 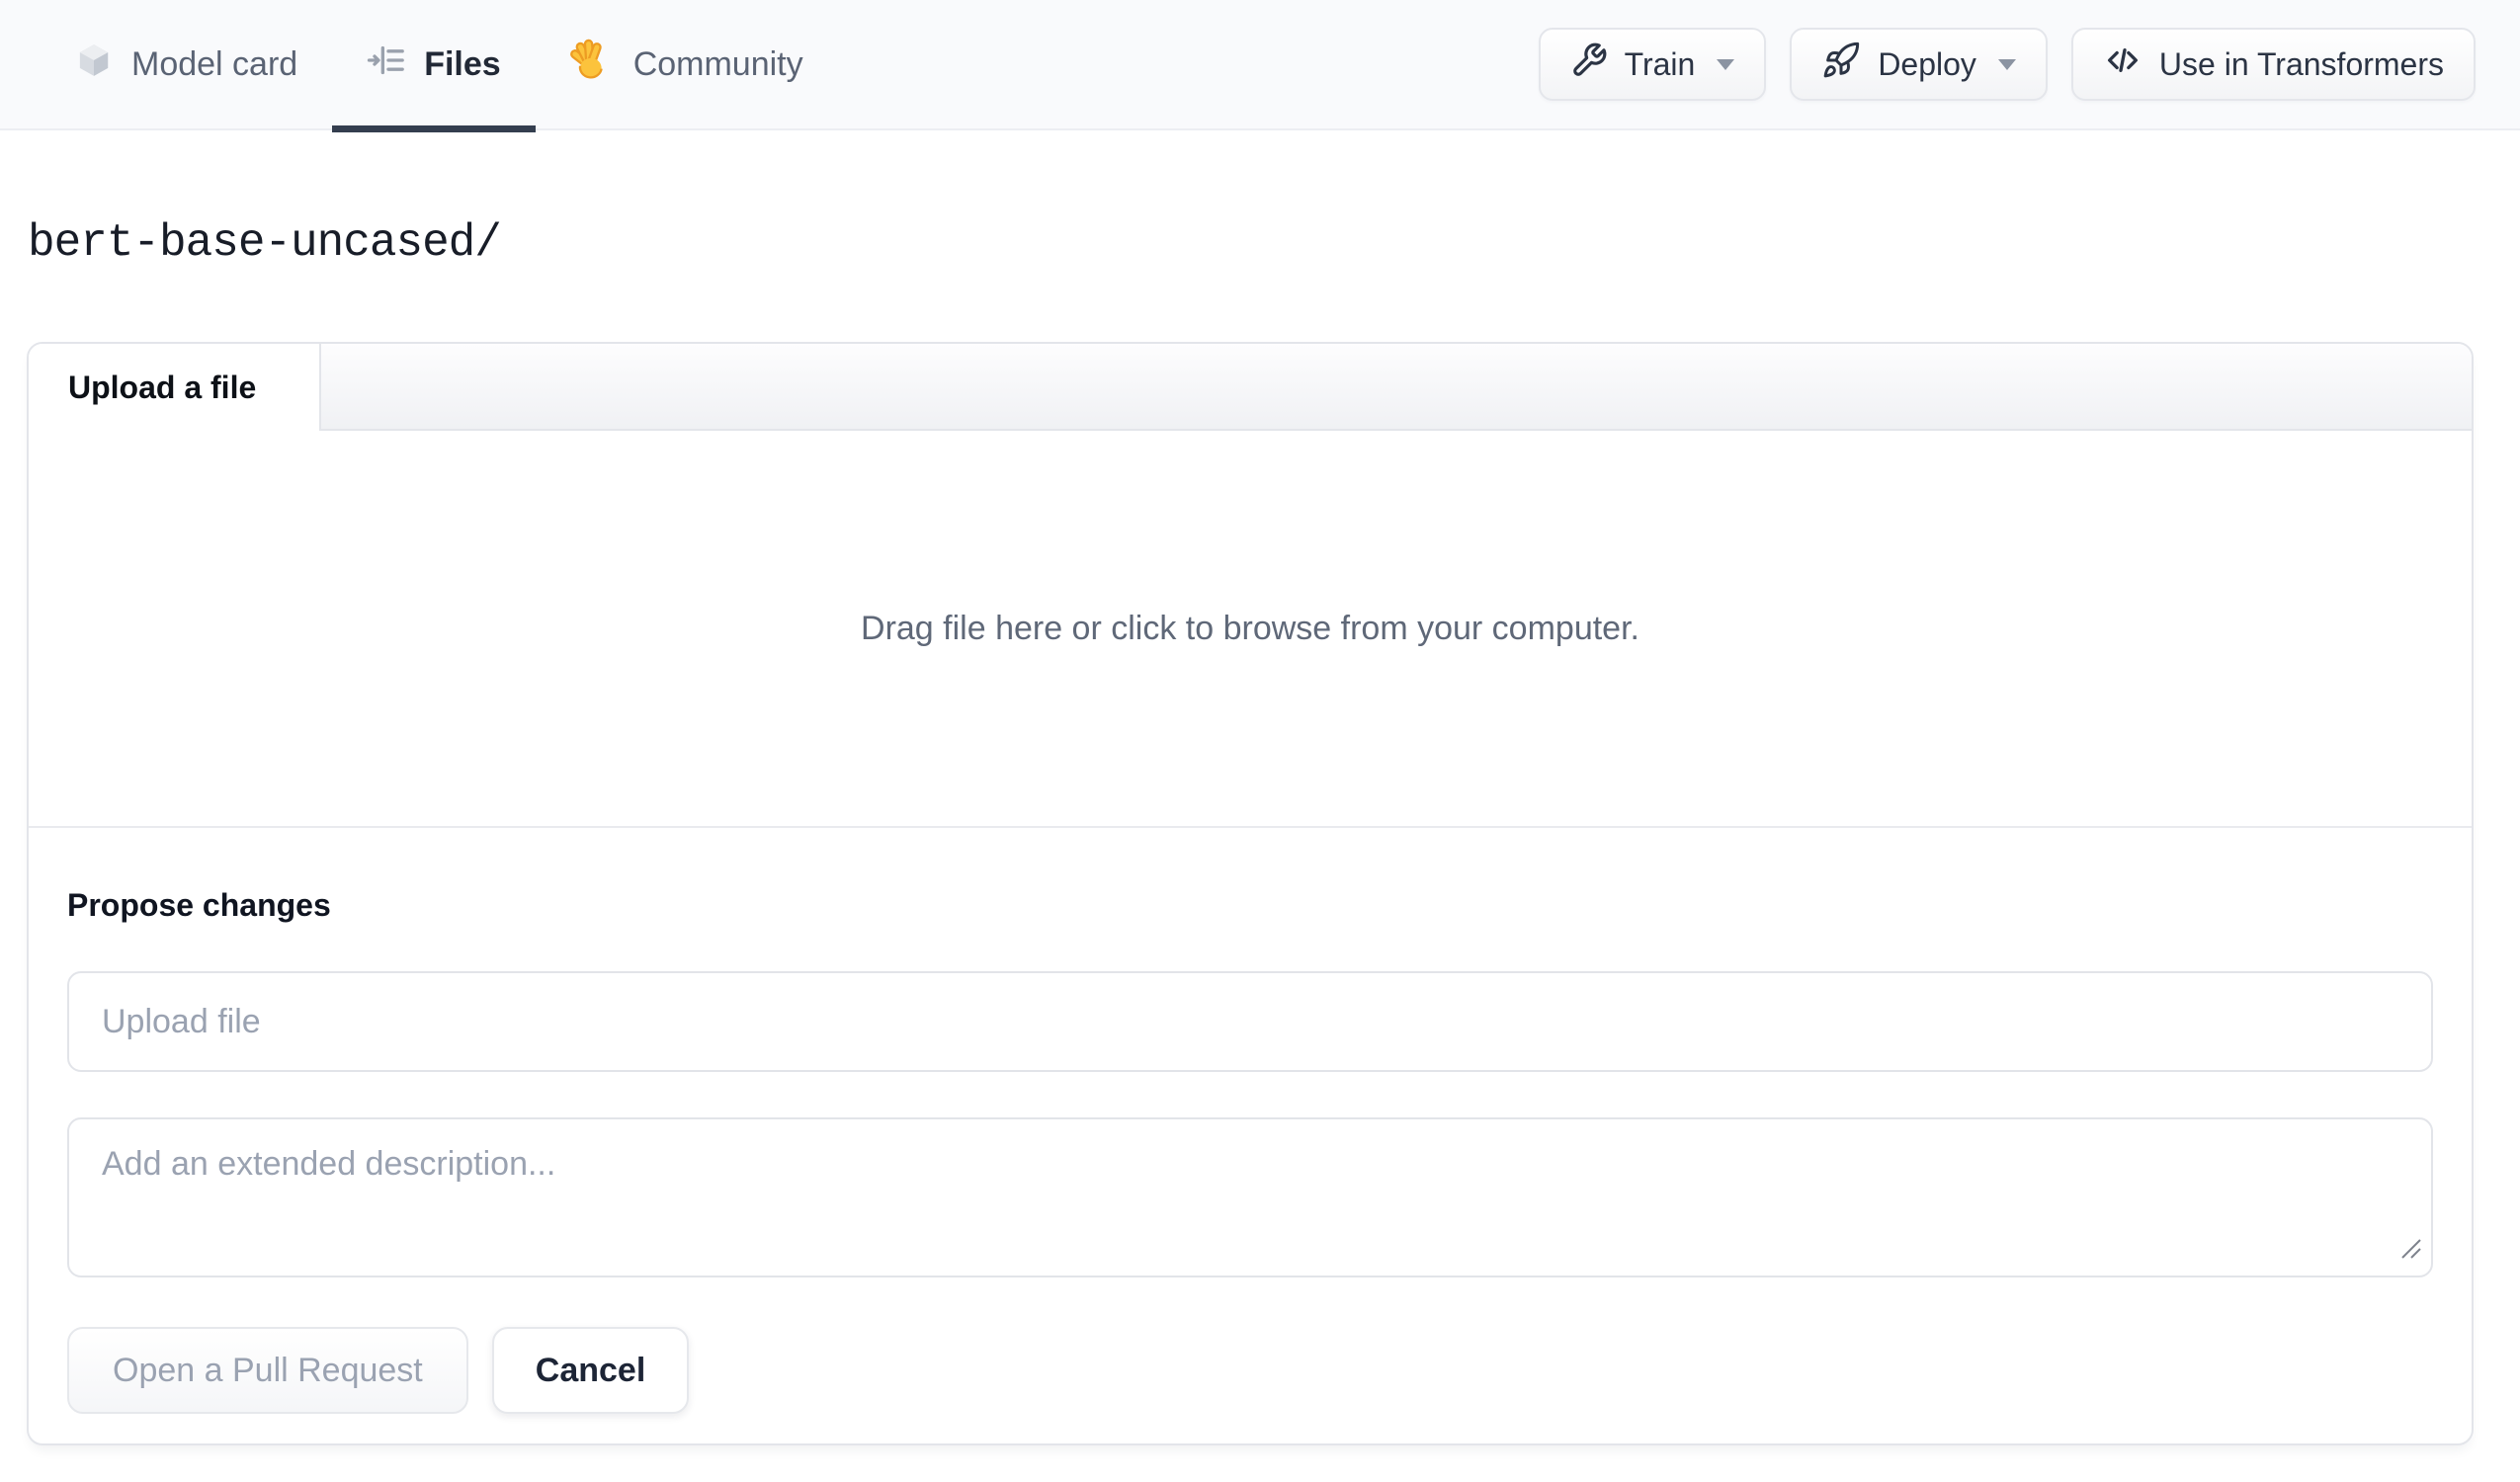 What do you see at coordinates (1841, 64) in the screenshot?
I see `rocket-icon` at bounding box center [1841, 64].